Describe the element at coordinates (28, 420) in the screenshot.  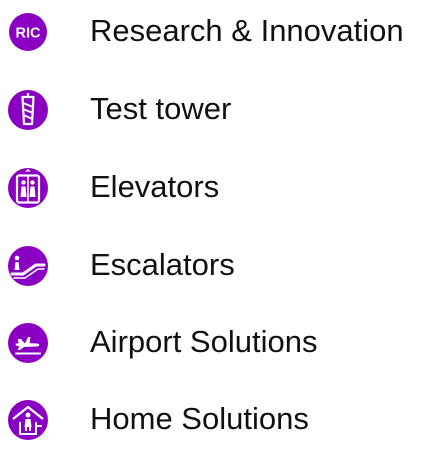
I see `home-lift-icon` at that location.